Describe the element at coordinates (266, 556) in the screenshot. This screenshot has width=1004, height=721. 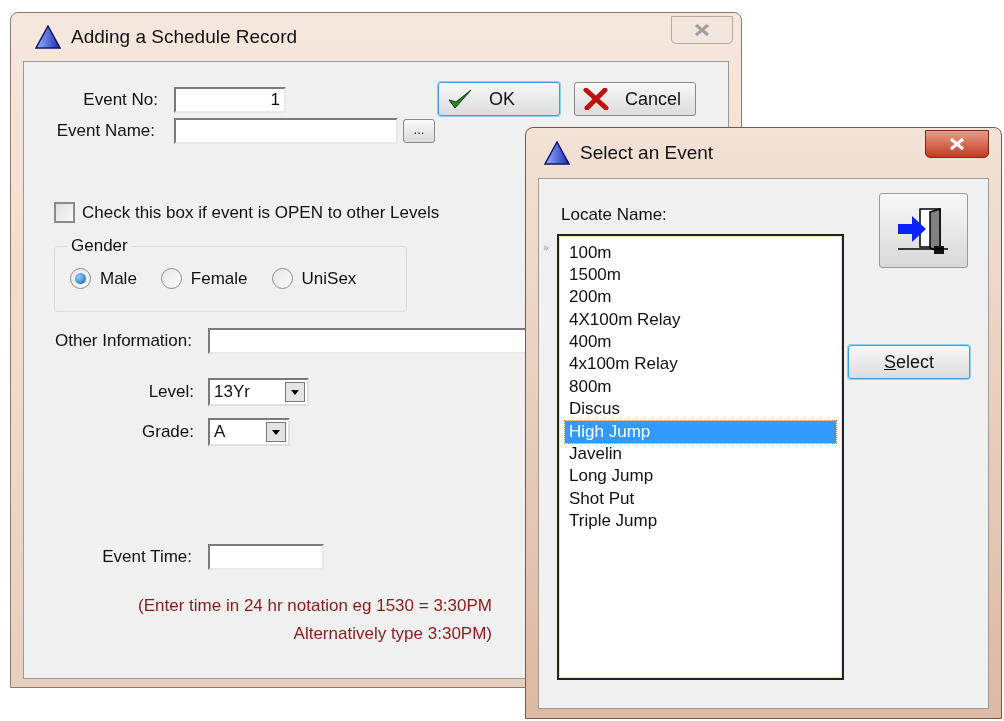
I see `event-time-field` at that location.